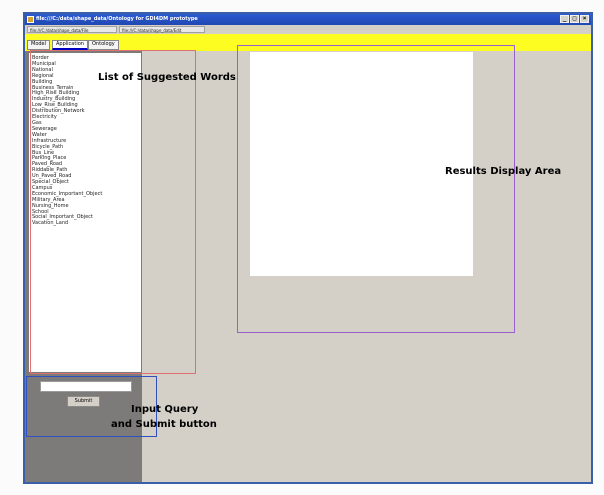  Describe the element at coordinates (584, 19) in the screenshot. I see `close-button: ×` at that location.